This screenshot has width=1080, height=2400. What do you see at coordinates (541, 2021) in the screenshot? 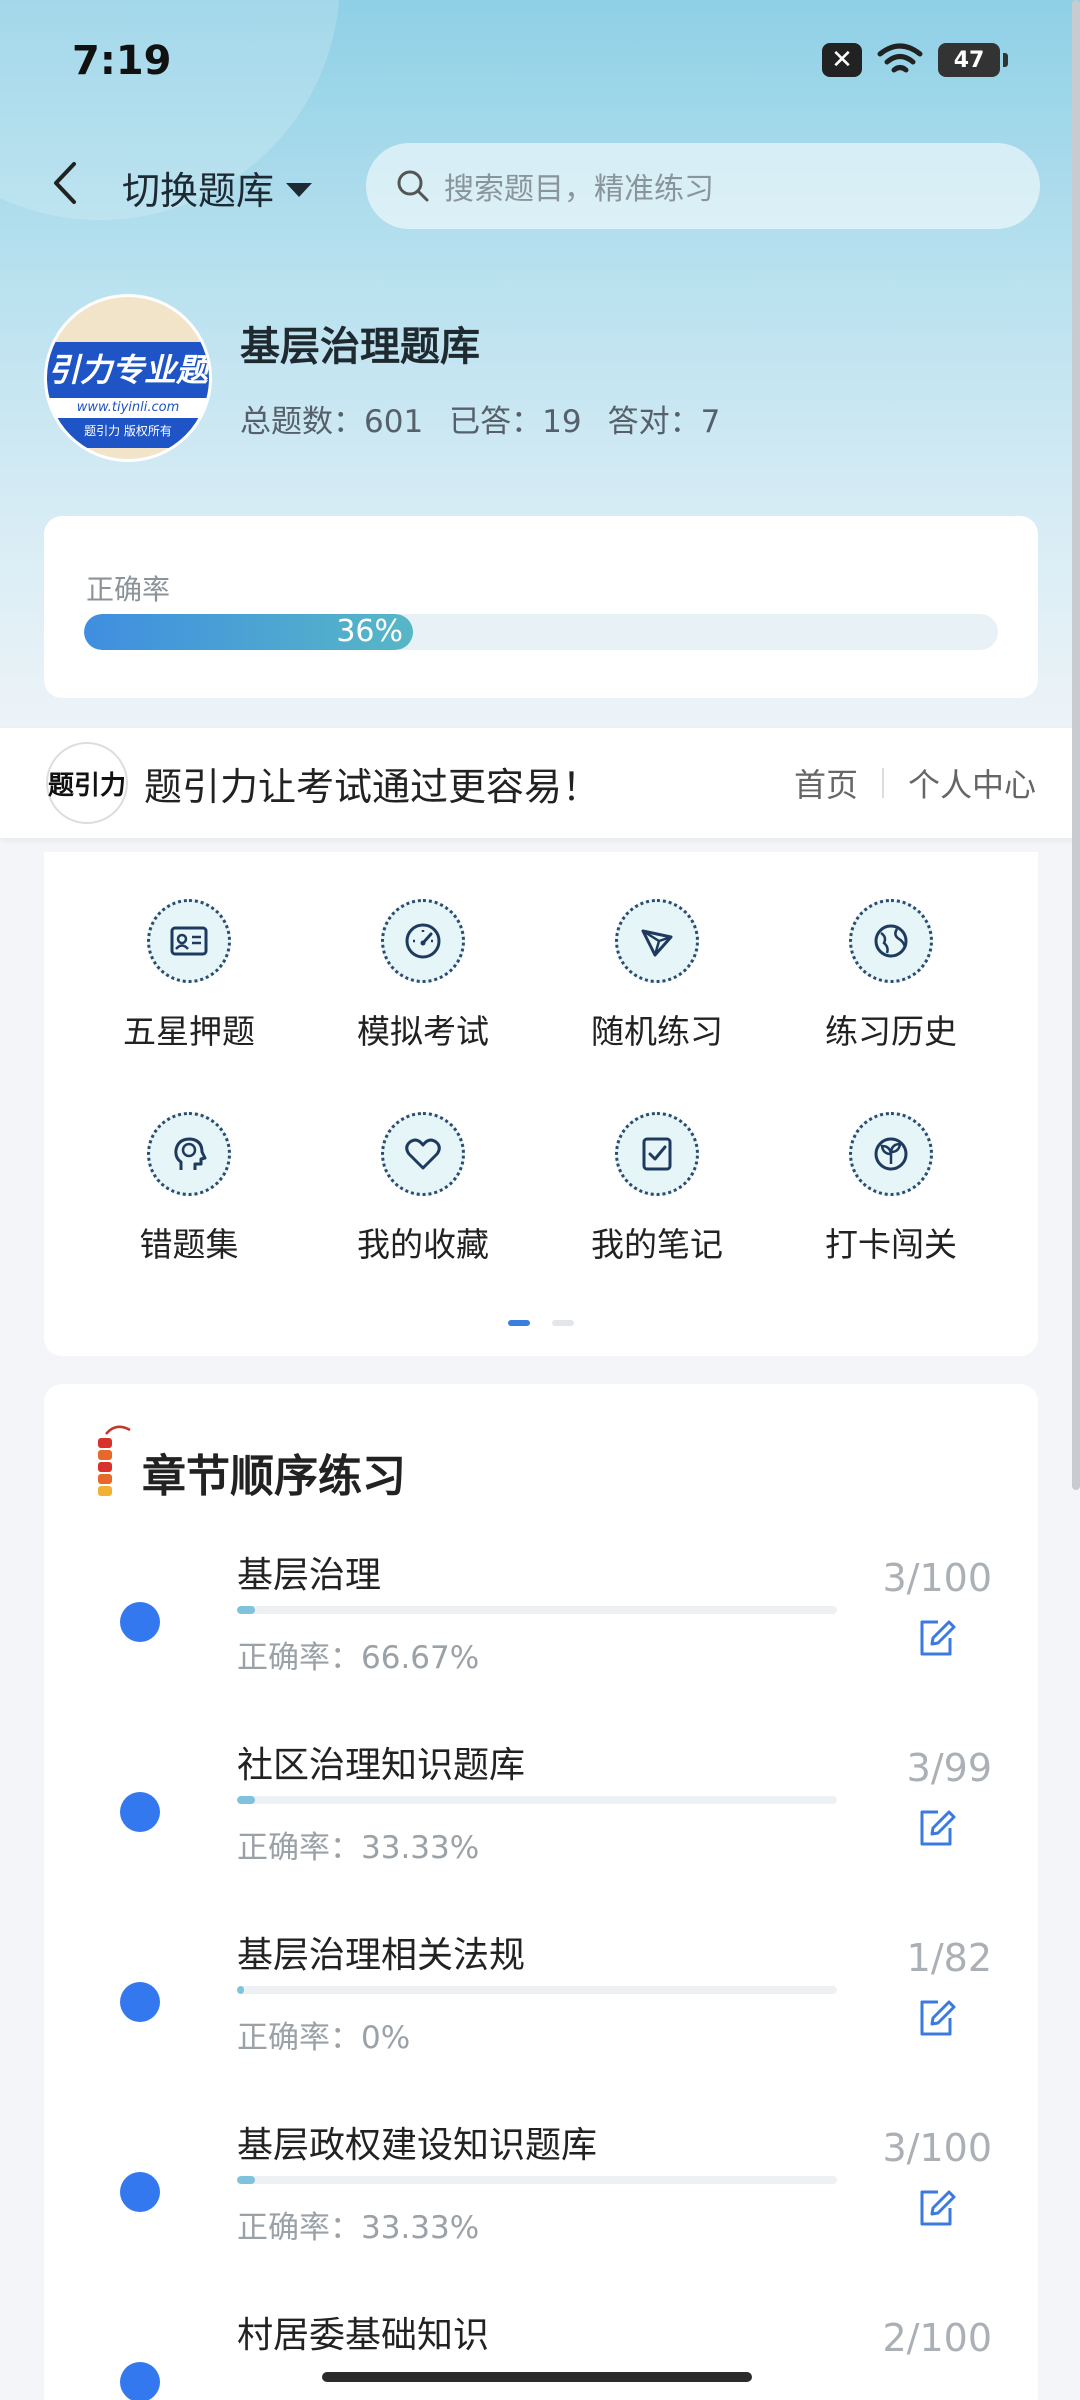
I see `chapter-row: 基层治理相关法规 正确率：0% 1/82` at bounding box center [541, 2021].